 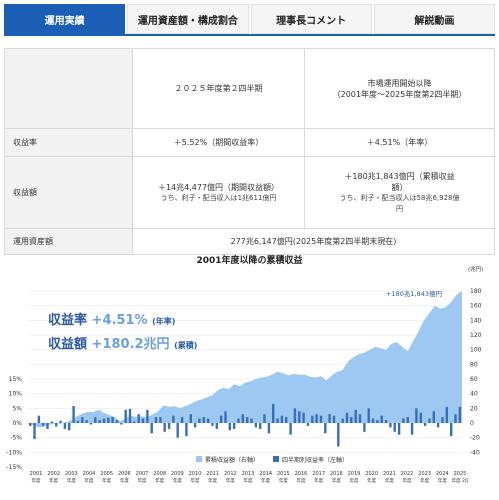 I want to click on x-label-suffix-13: 年度, so click(x=265, y=480).